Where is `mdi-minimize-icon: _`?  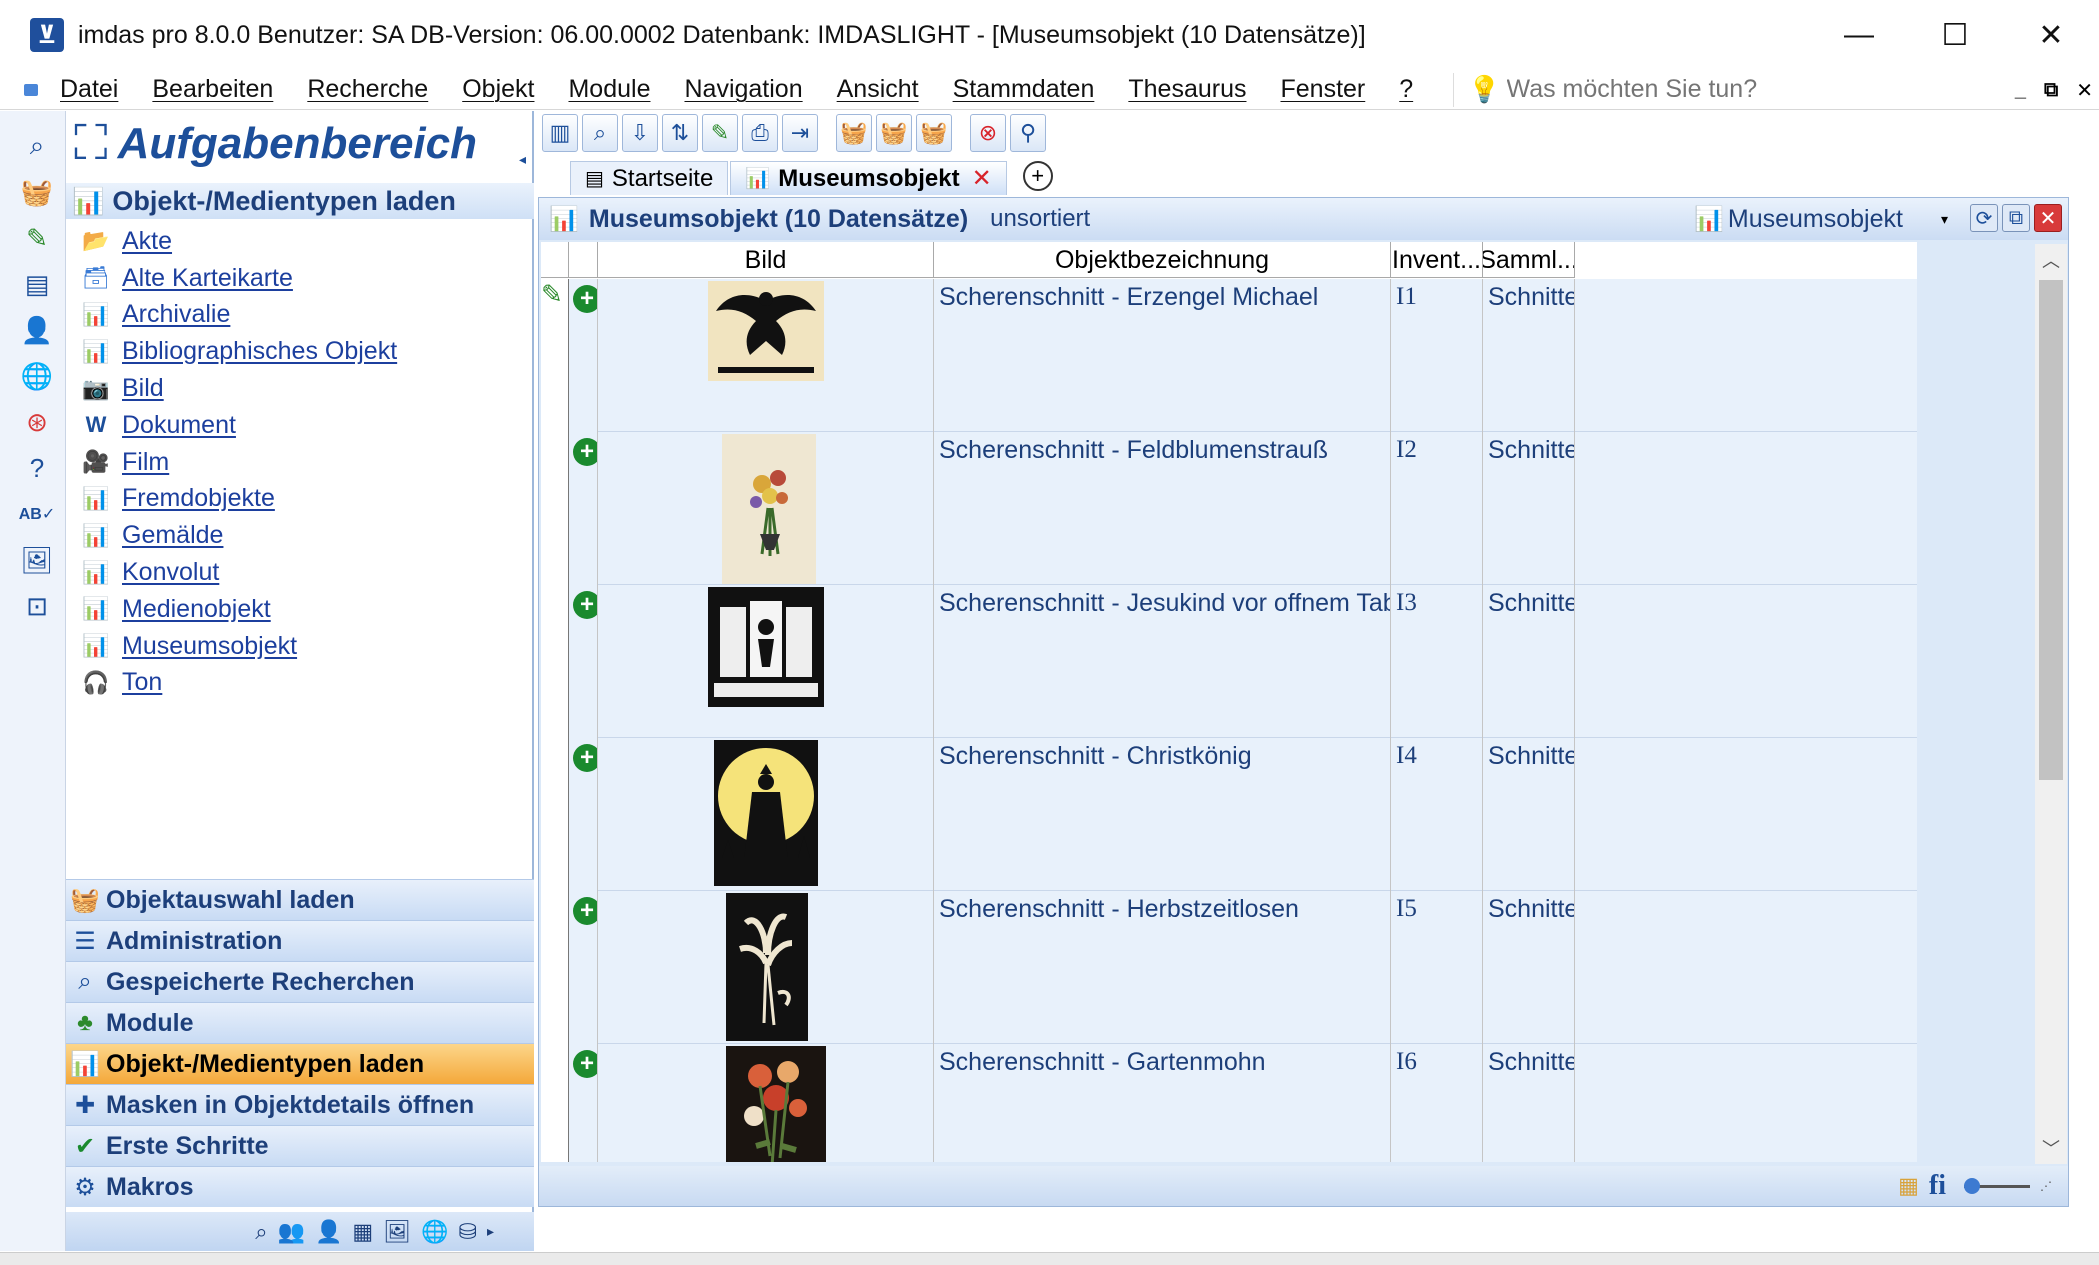
mdi-minimize-icon: _ is located at coordinates (2020, 90).